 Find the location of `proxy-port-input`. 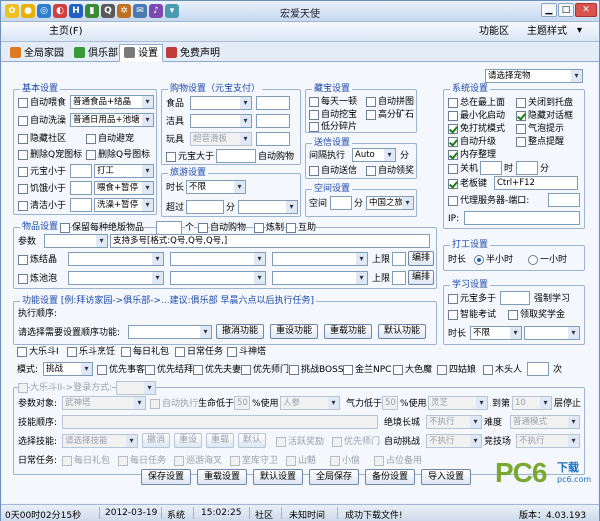

proxy-port-input is located at coordinates (564, 200).